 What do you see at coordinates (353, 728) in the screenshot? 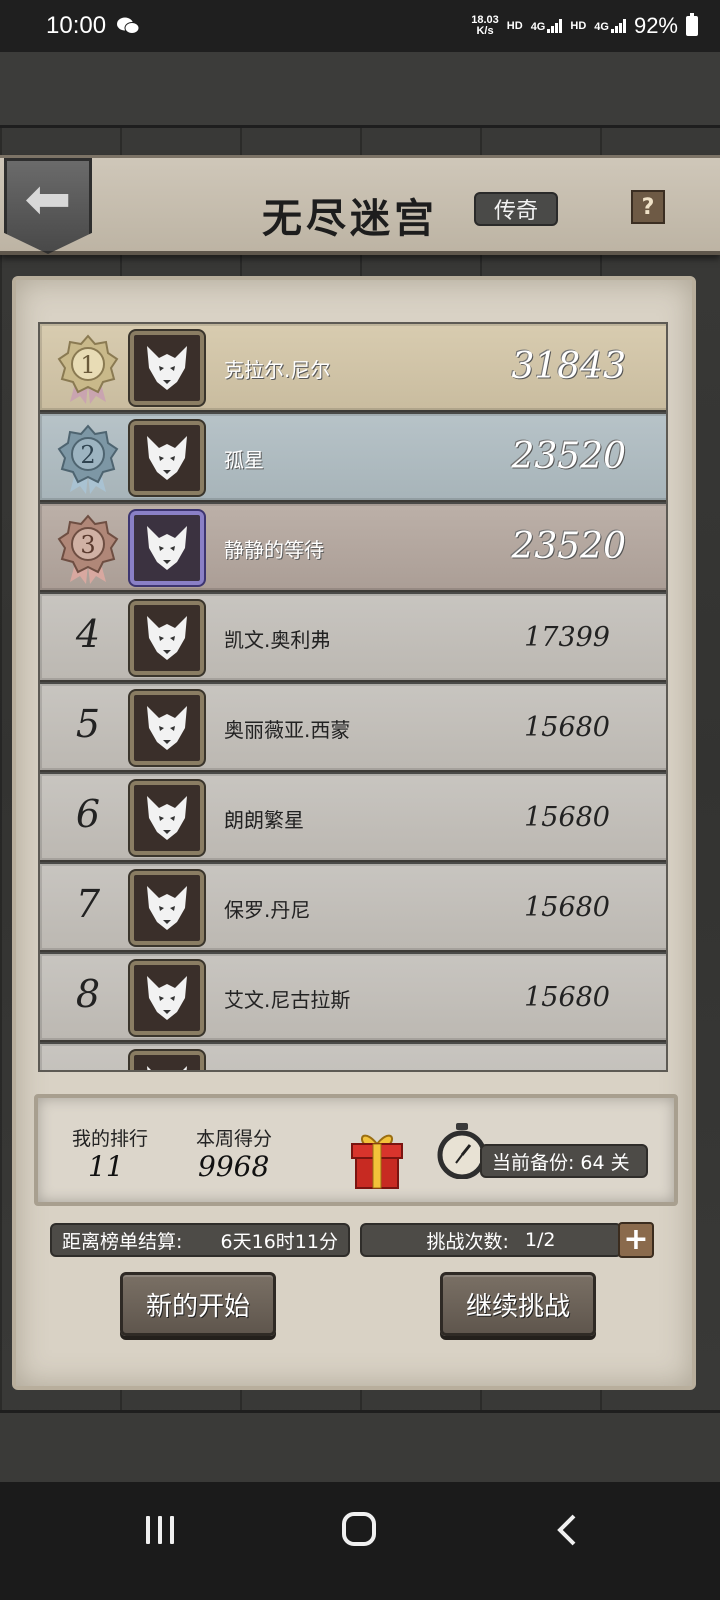
I see `leaderboard-row: 5 奥丽薇亚.西蒙 15680` at bounding box center [353, 728].